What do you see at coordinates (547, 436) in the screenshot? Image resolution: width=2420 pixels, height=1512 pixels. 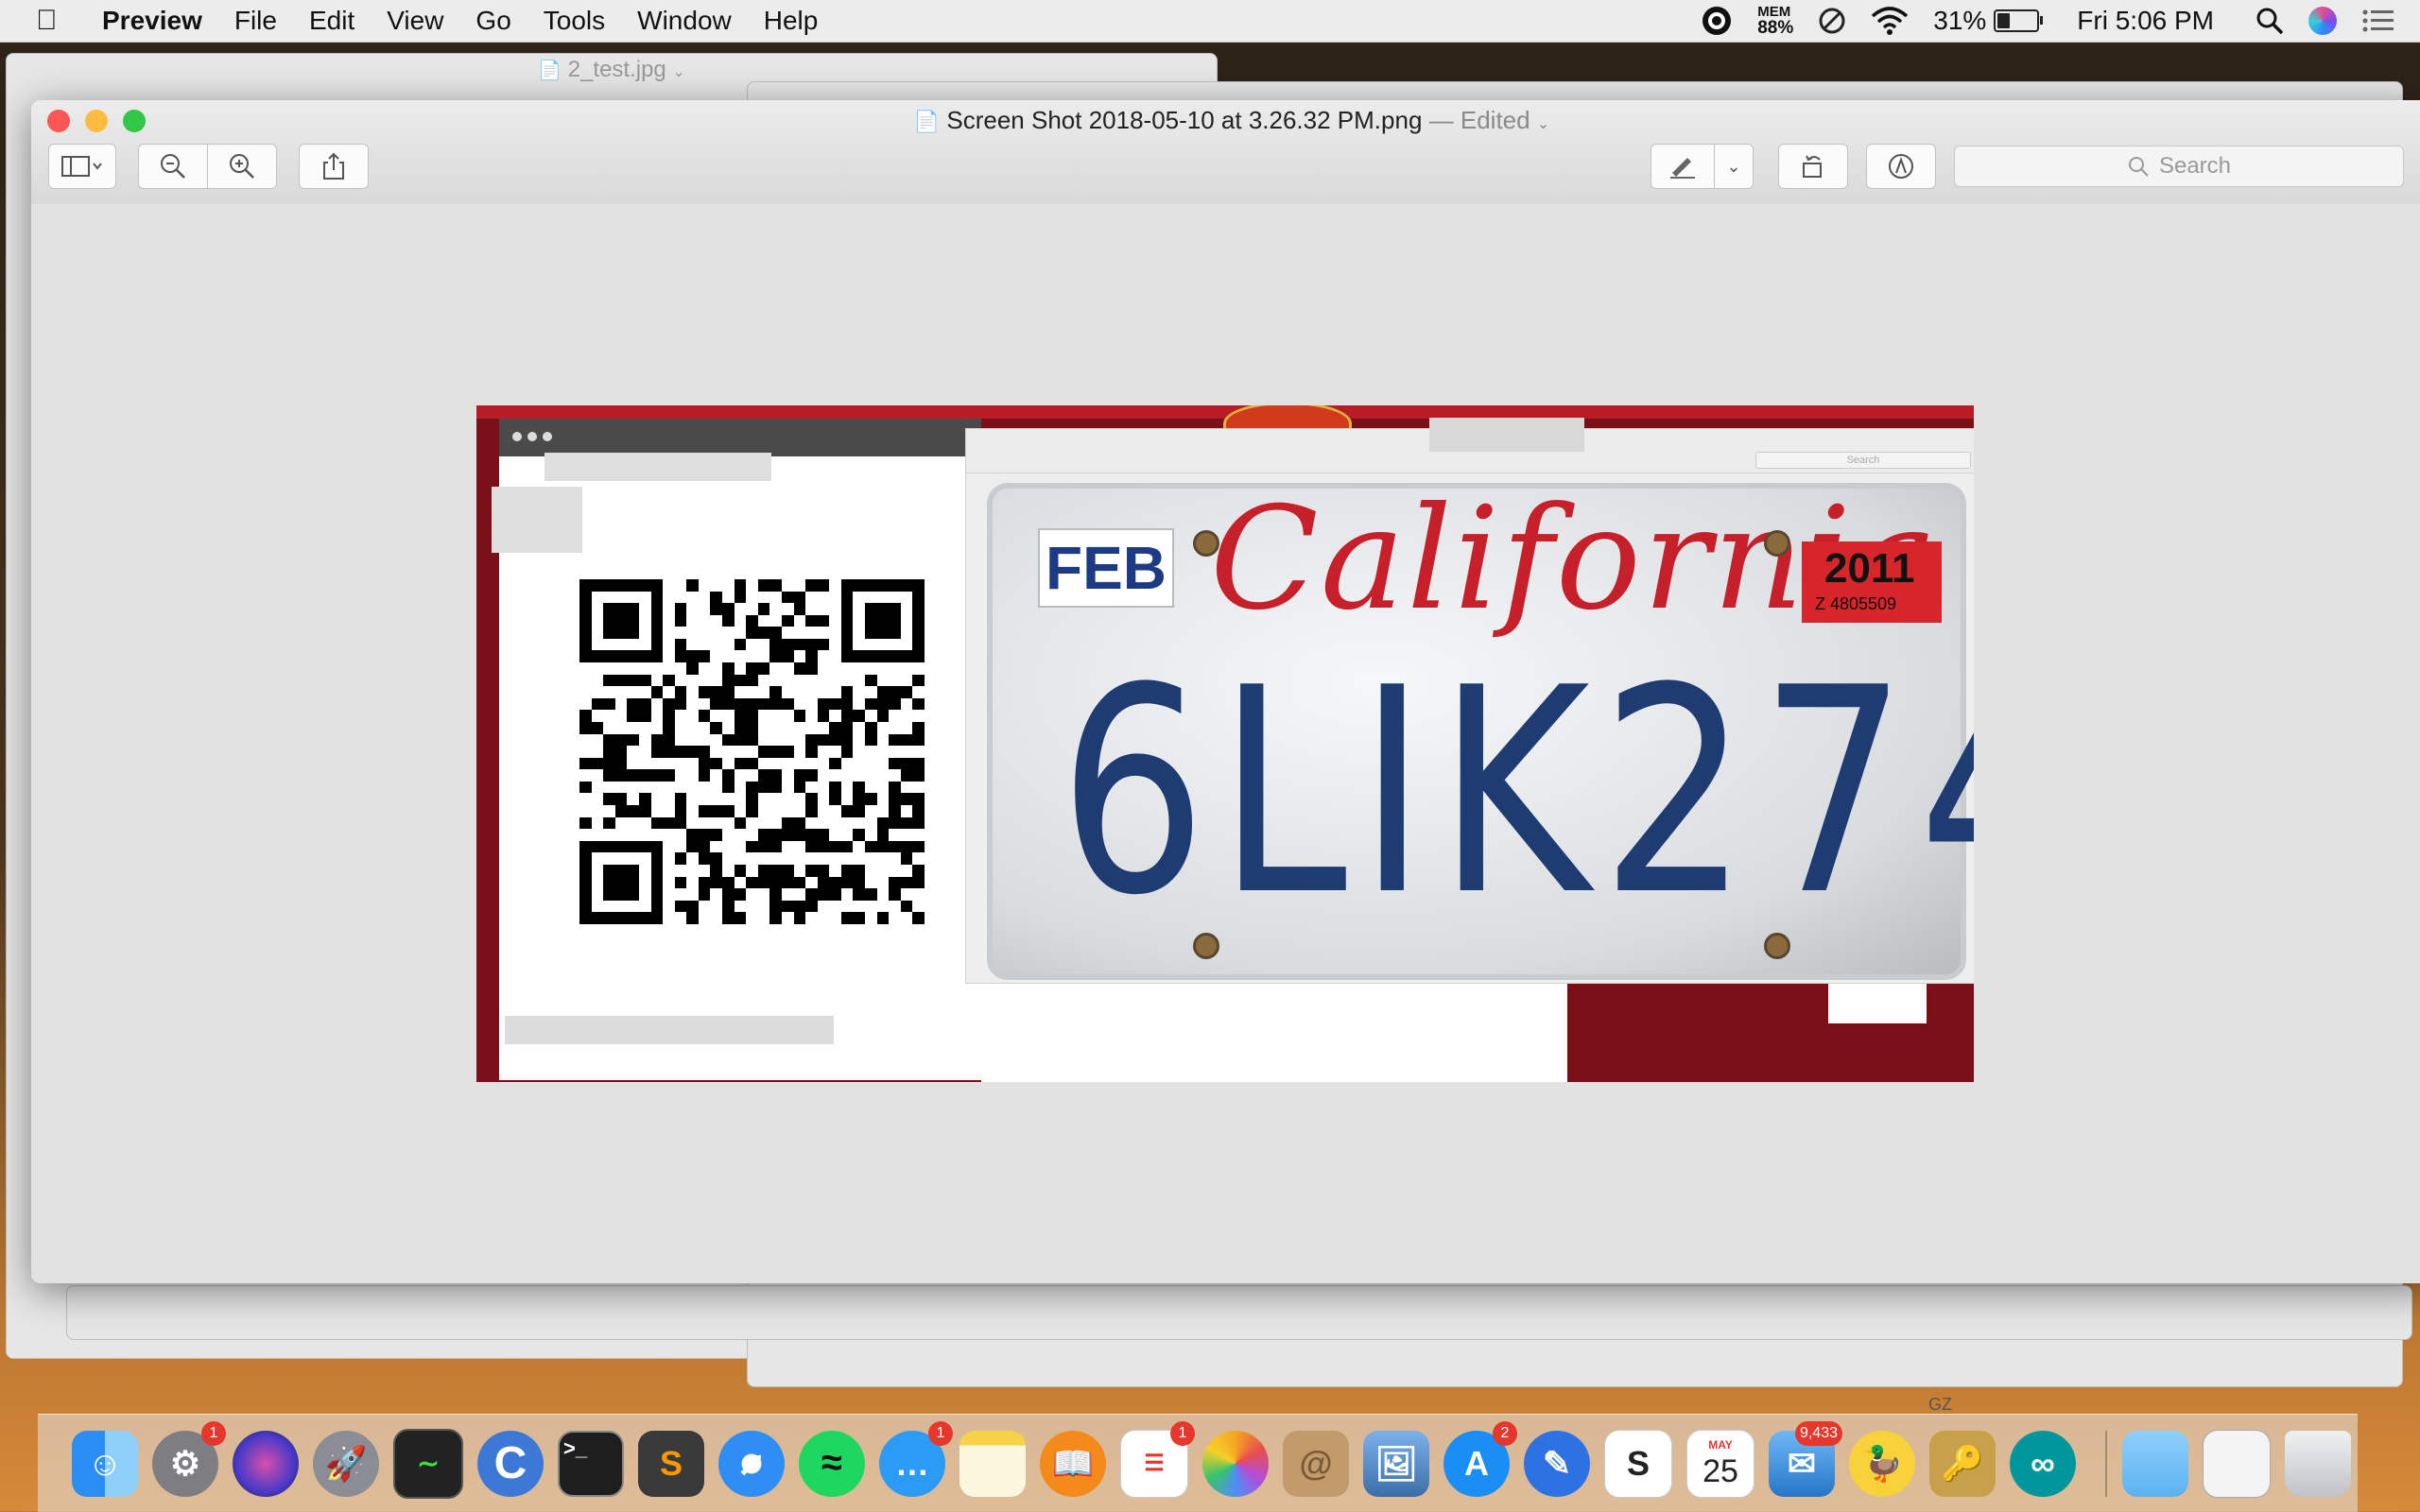 I see `window-dot` at bounding box center [547, 436].